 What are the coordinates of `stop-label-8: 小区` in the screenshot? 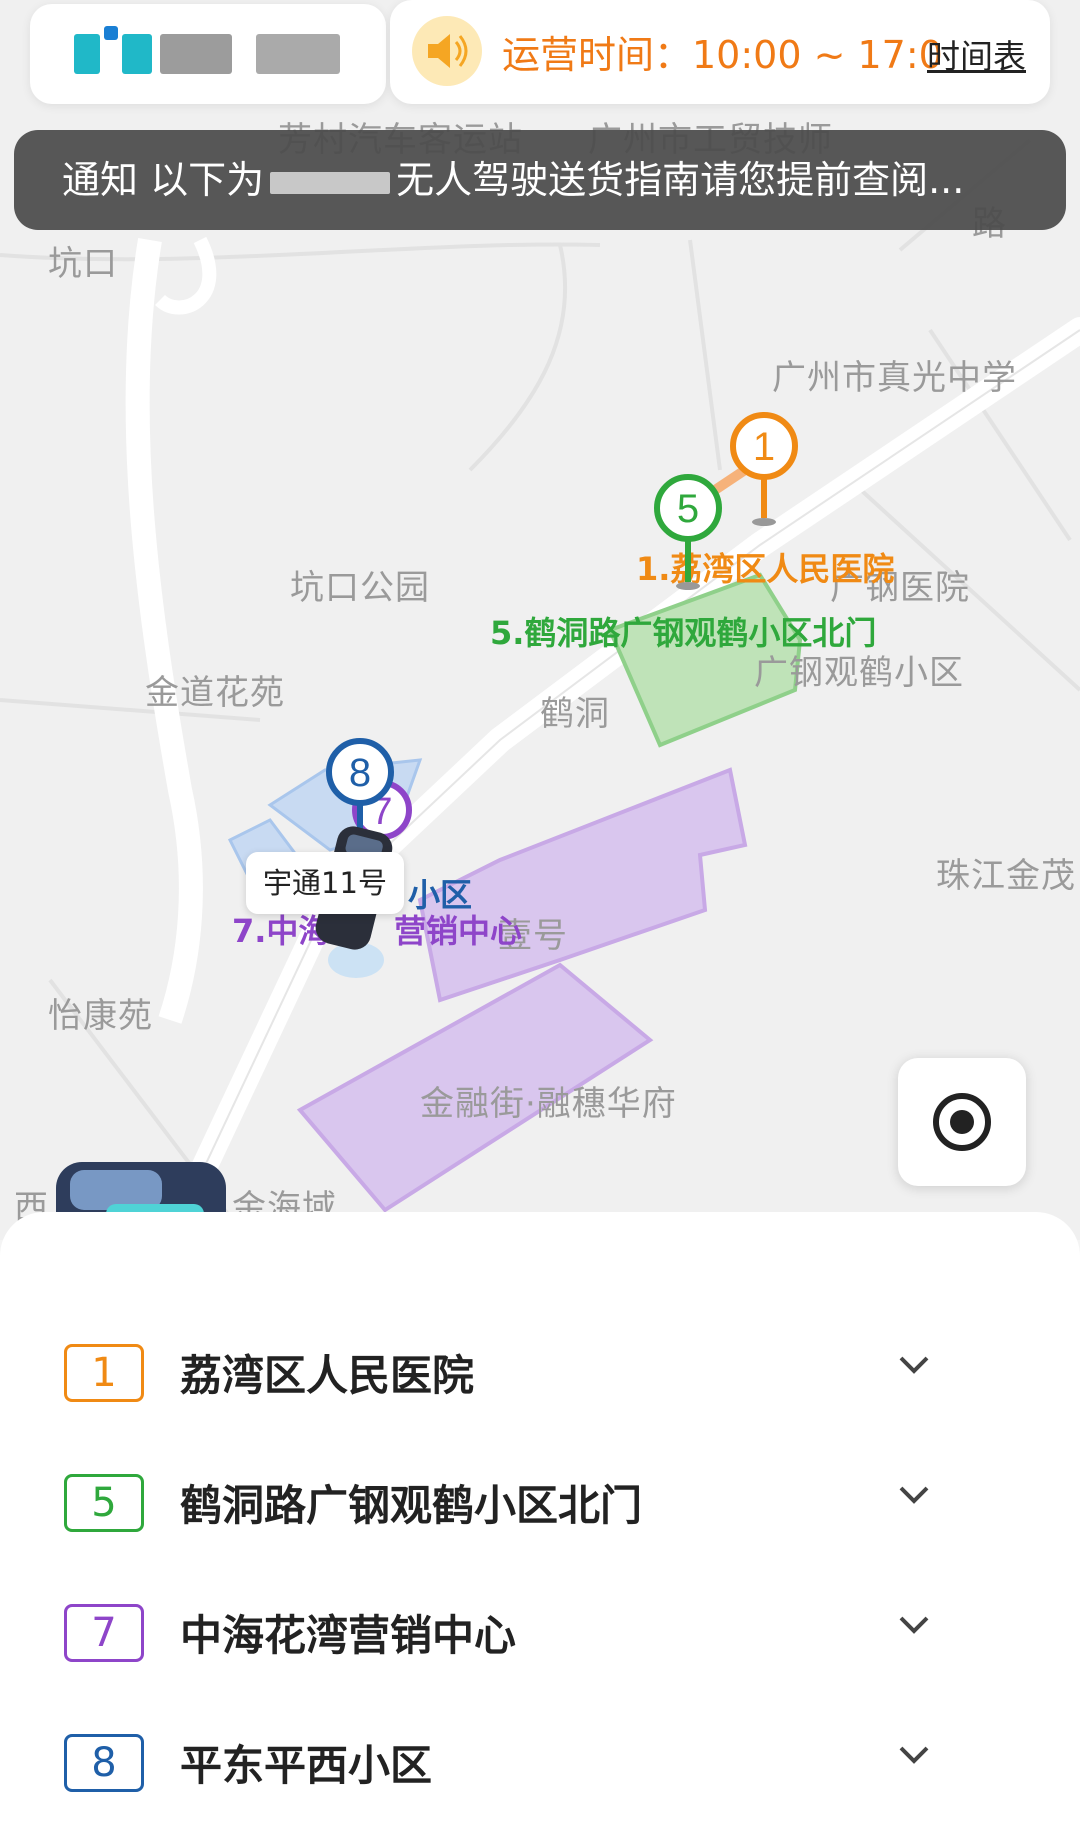 It's located at (440, 893).